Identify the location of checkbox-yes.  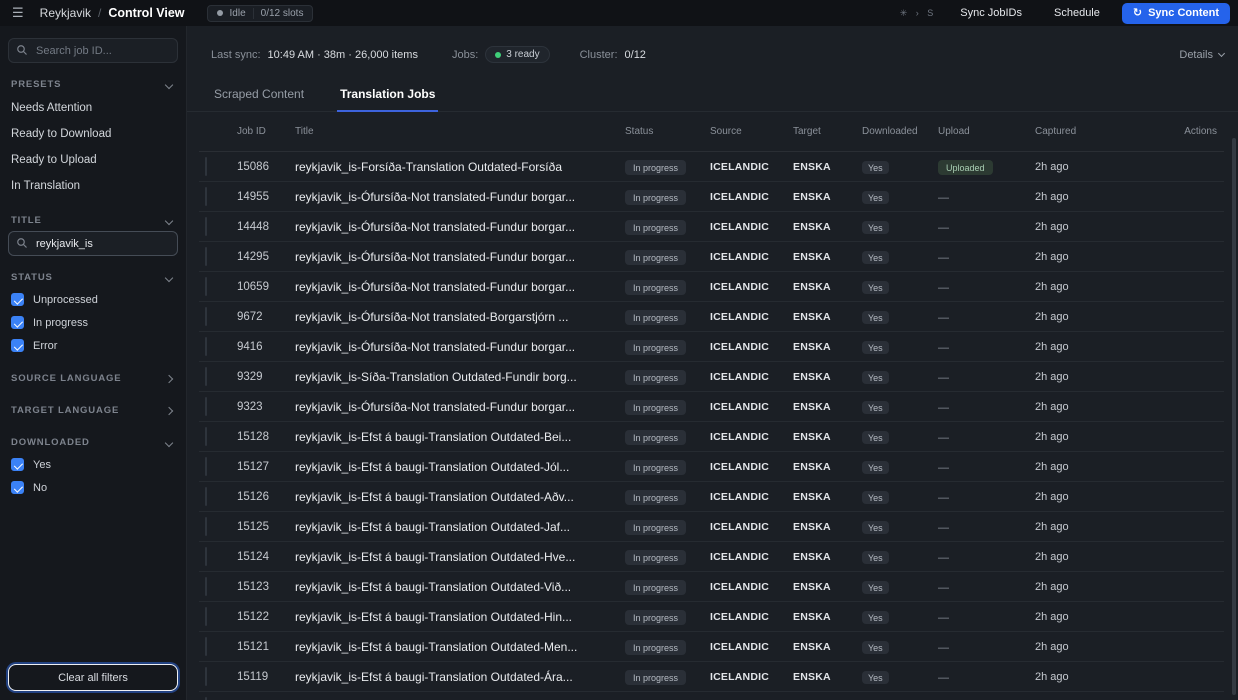
(17, 464).